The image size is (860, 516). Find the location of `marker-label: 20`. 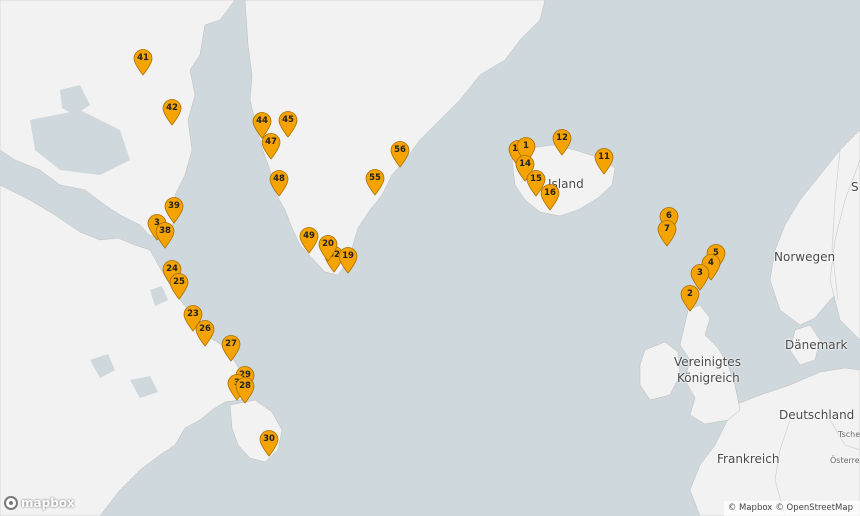

marker-label: 20 is located at coordinates (328, 244).